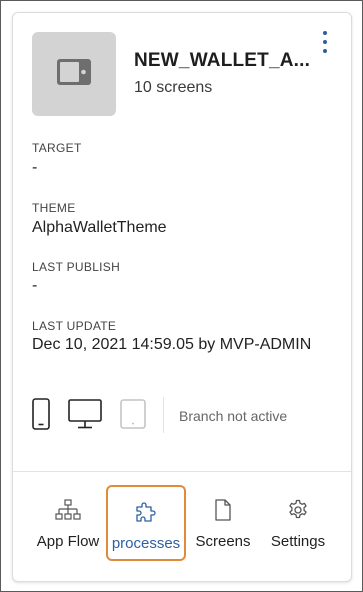  I want to click on settings-button: Settings, so click(298, 523).